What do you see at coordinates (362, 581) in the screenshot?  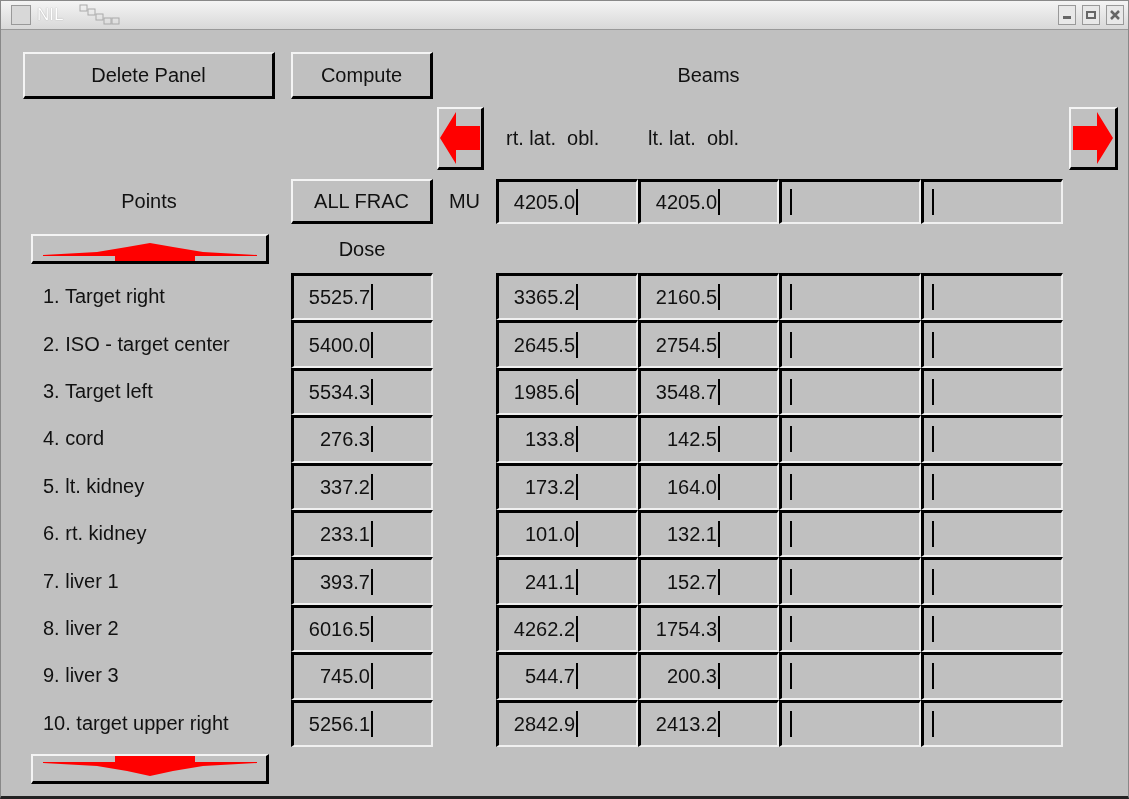 I see `dose-field: 393.7` at bounding box center [362, 581].